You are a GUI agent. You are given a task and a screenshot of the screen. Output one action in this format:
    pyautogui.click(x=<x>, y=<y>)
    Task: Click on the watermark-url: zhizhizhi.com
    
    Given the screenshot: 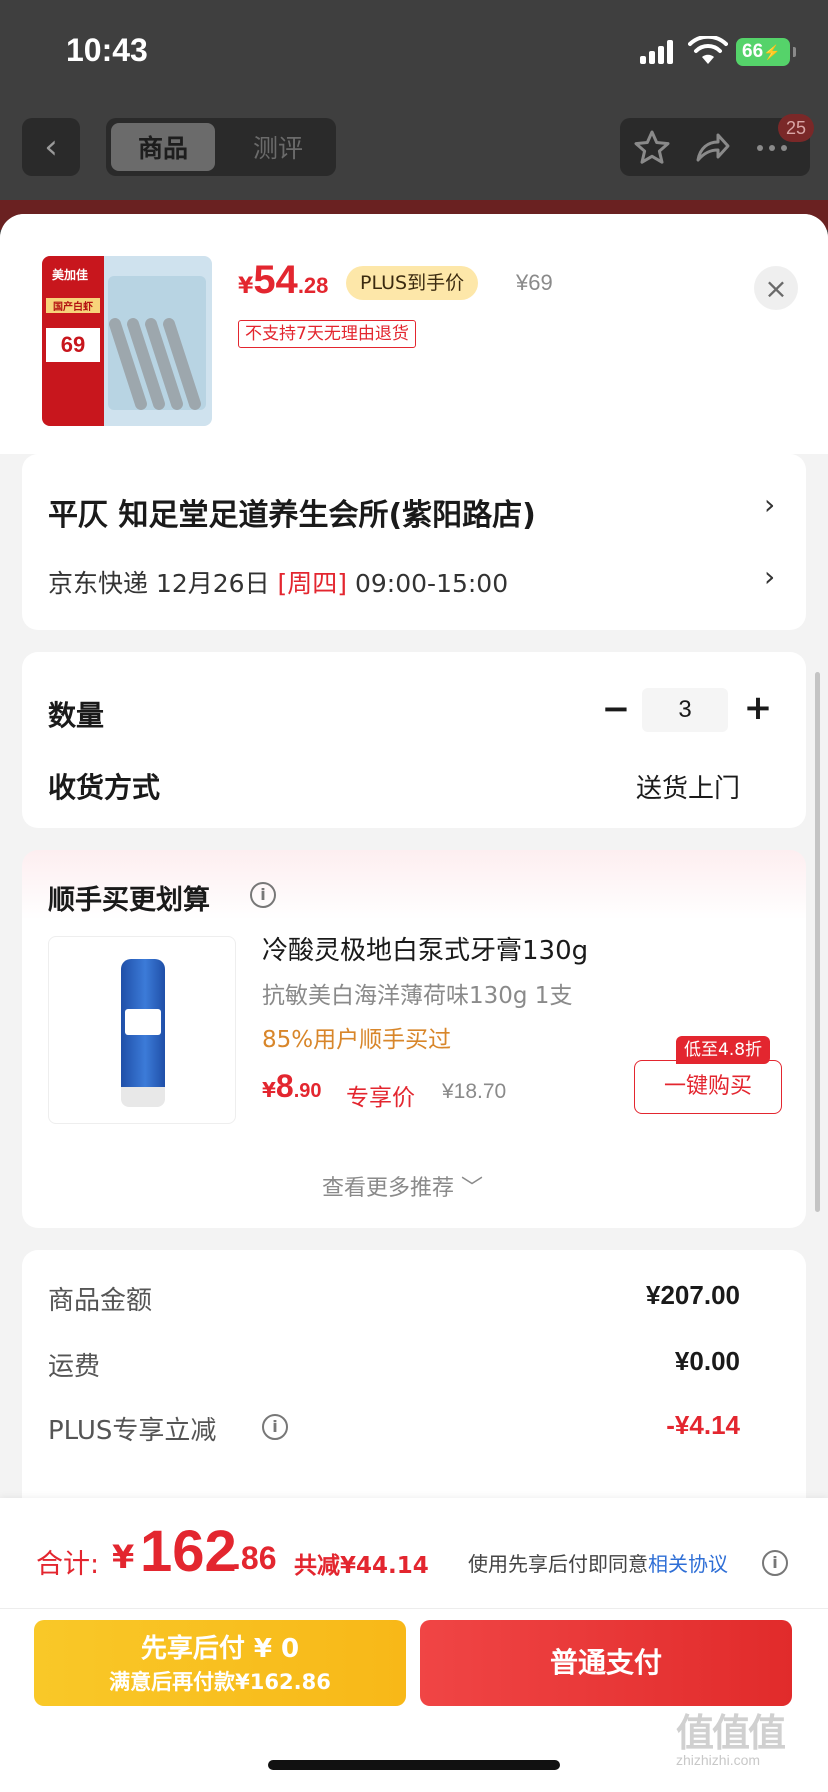 What is the action you would take?
    pyautogui.click(x=718, y=1760)
    